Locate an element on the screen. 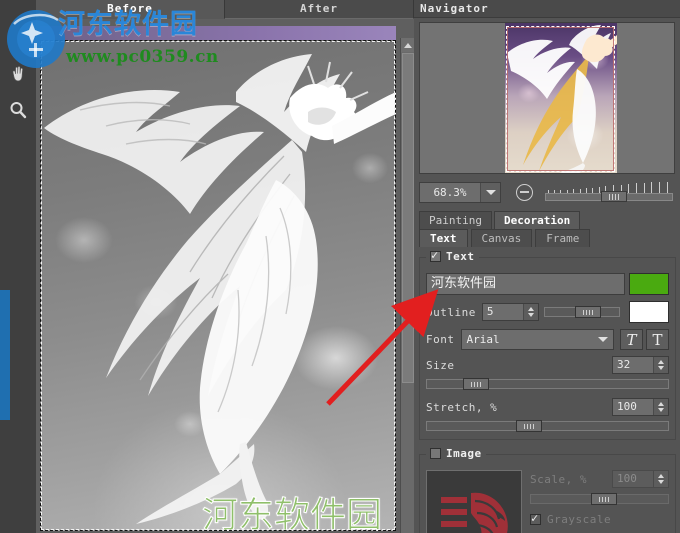 The width and height of the screenshot is (680, 533). tab-painting: Painting is located at coordinates (455, 220).